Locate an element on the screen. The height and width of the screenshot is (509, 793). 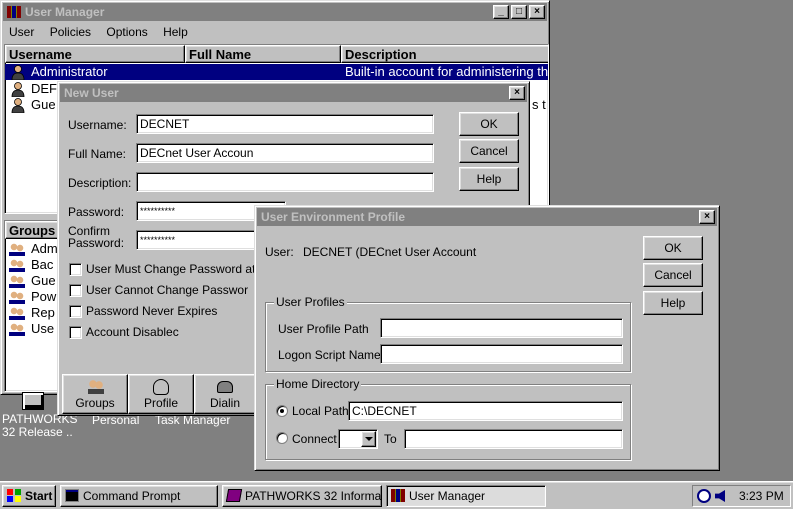
dialin-button-label: Dialin is located at coordinates (224, 403).